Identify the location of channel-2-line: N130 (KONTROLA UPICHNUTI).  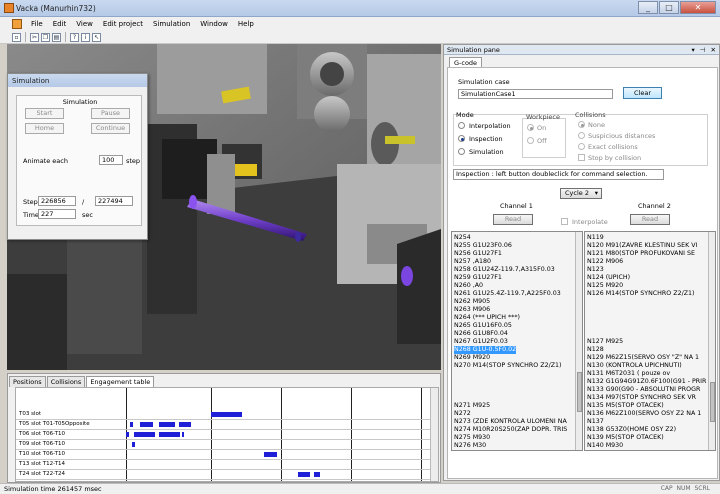
(634, 366).